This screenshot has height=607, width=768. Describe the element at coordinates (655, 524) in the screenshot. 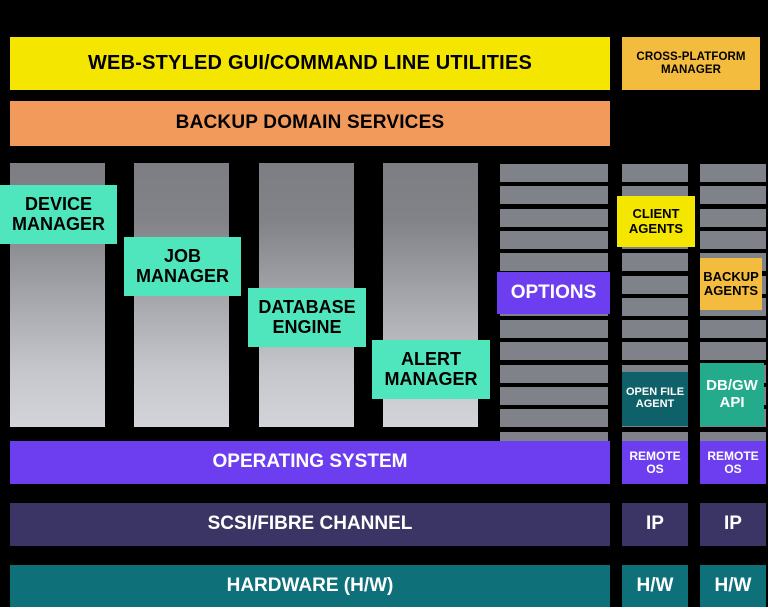

I see `layer-ip-1: IP` at that location.